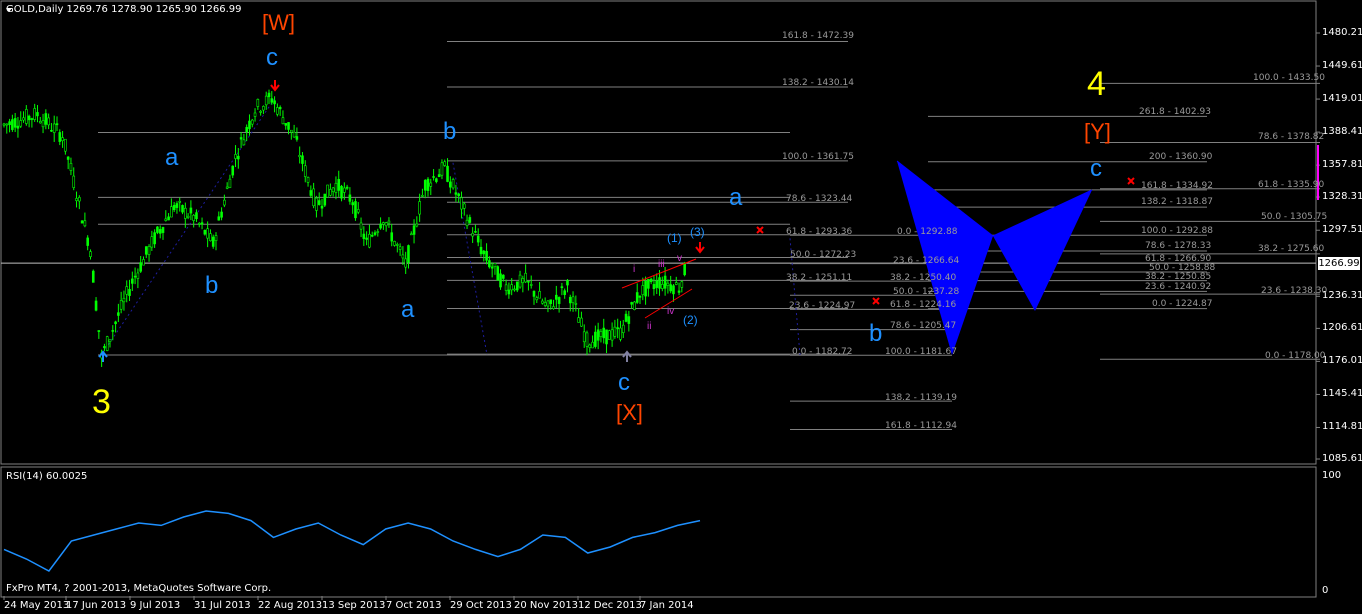  Describe the element at coordinates (272, 57) in the screenshot. I see `wave-label-c: c` at that location.